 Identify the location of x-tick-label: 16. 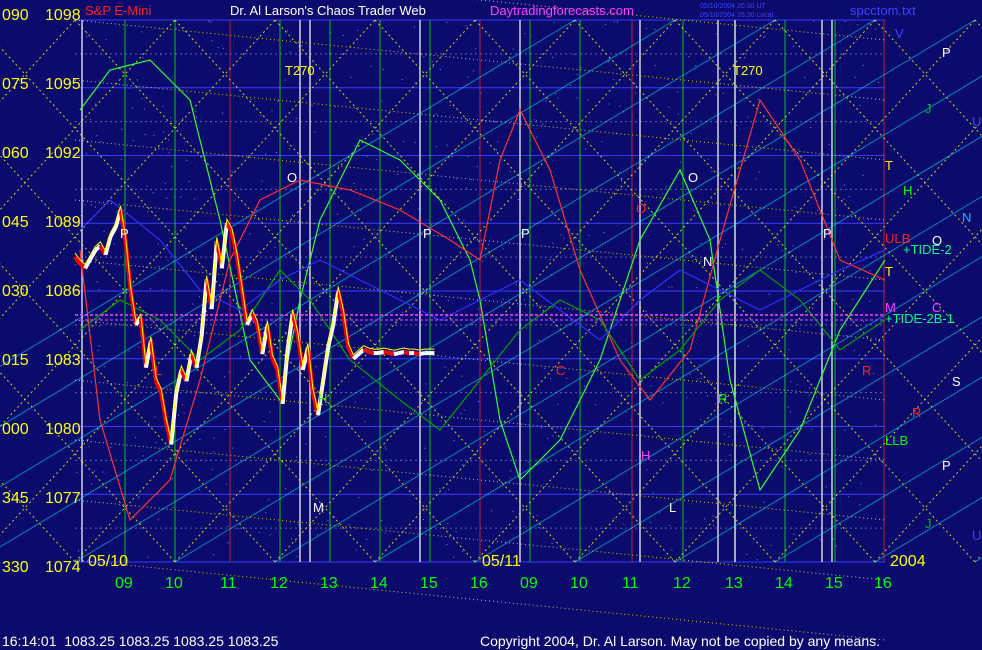
(883, 583).